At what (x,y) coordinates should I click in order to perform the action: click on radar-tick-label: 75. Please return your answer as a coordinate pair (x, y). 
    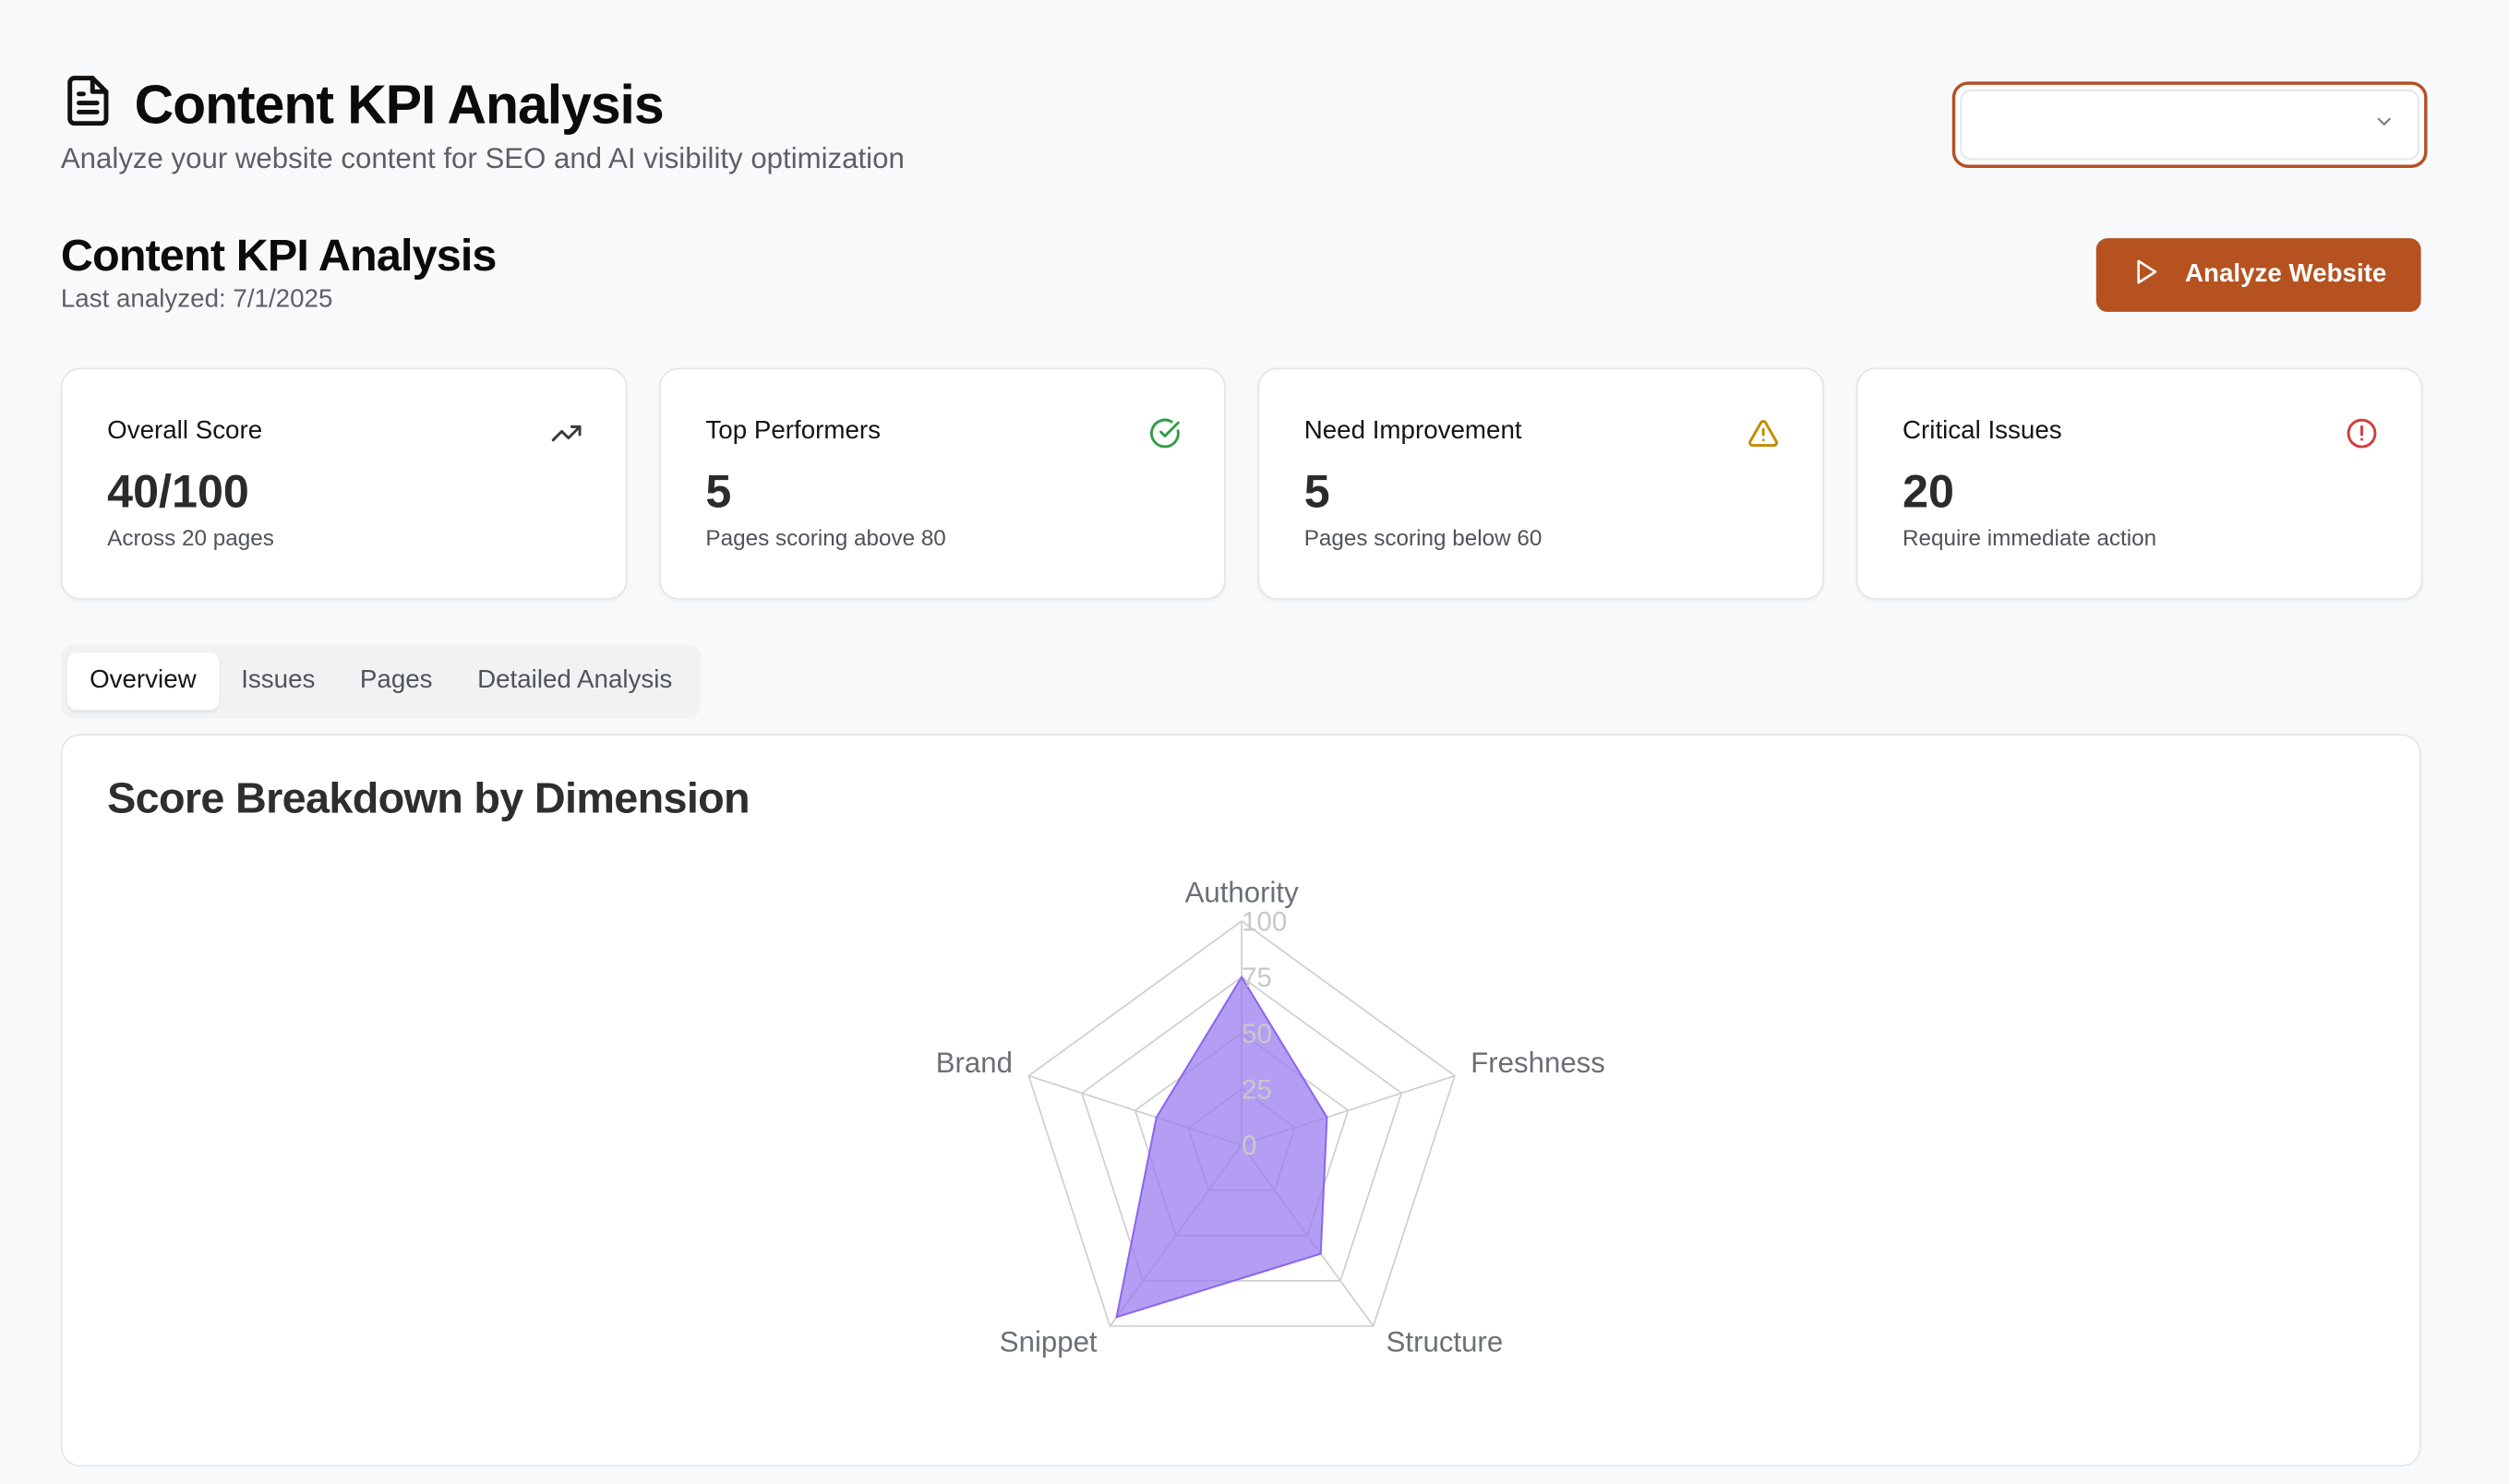
    Looking at the image, I should click on (1257, 978).